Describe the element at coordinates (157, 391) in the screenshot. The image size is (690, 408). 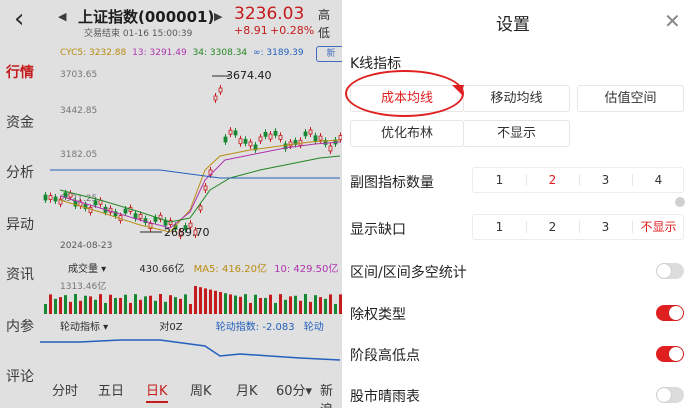
I see `tab-rik: 日K` at that location.